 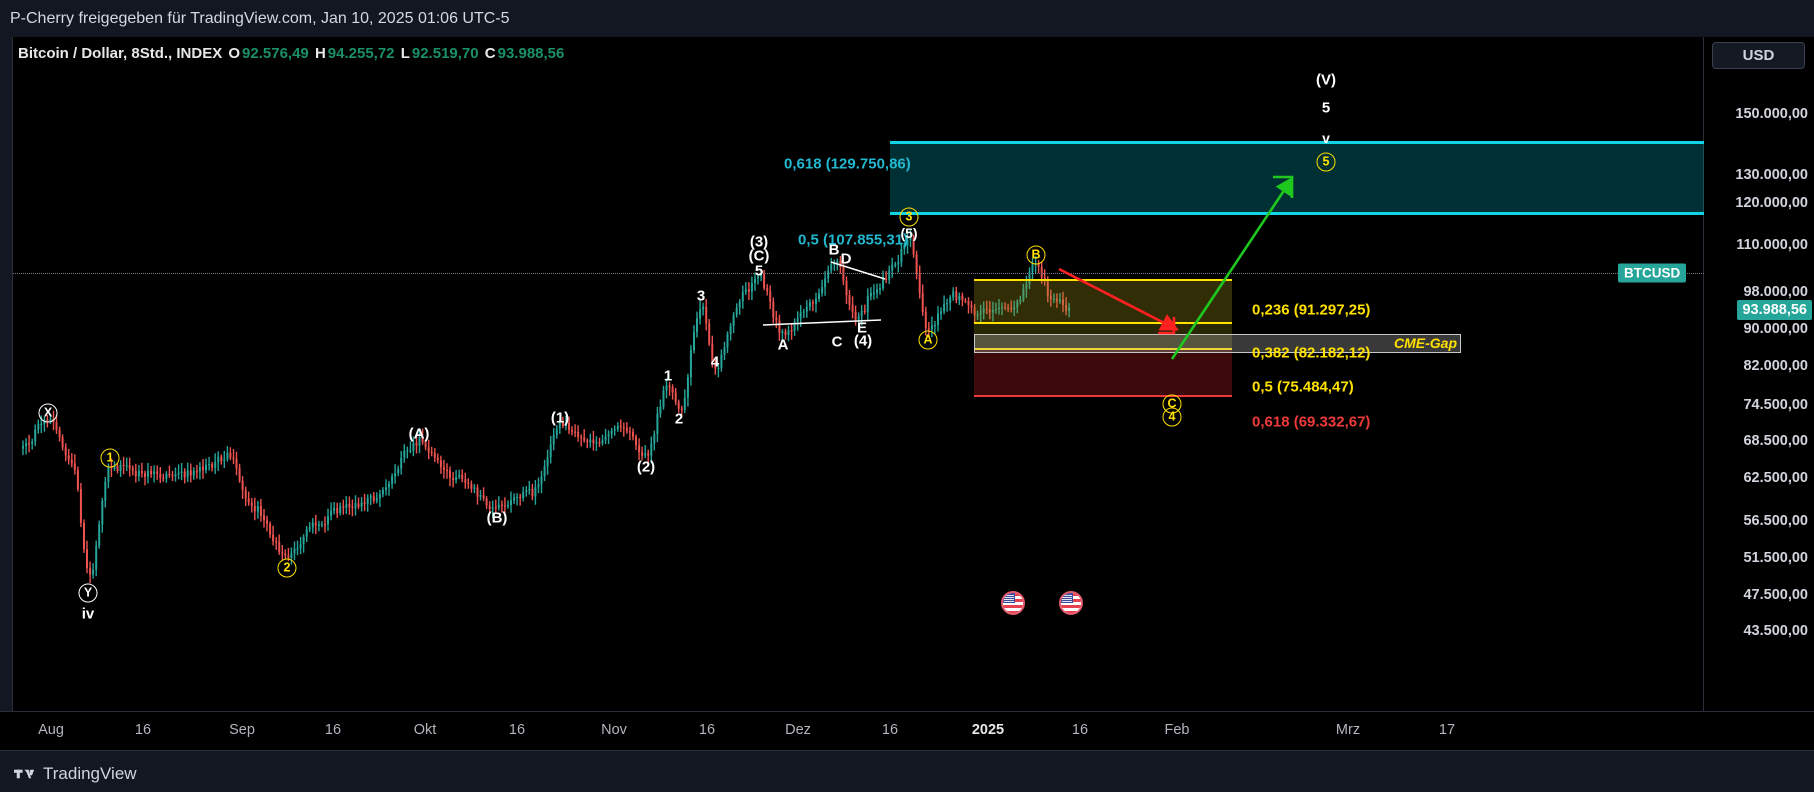 I want to click on wave-label: B, so click(x=834, y=250).